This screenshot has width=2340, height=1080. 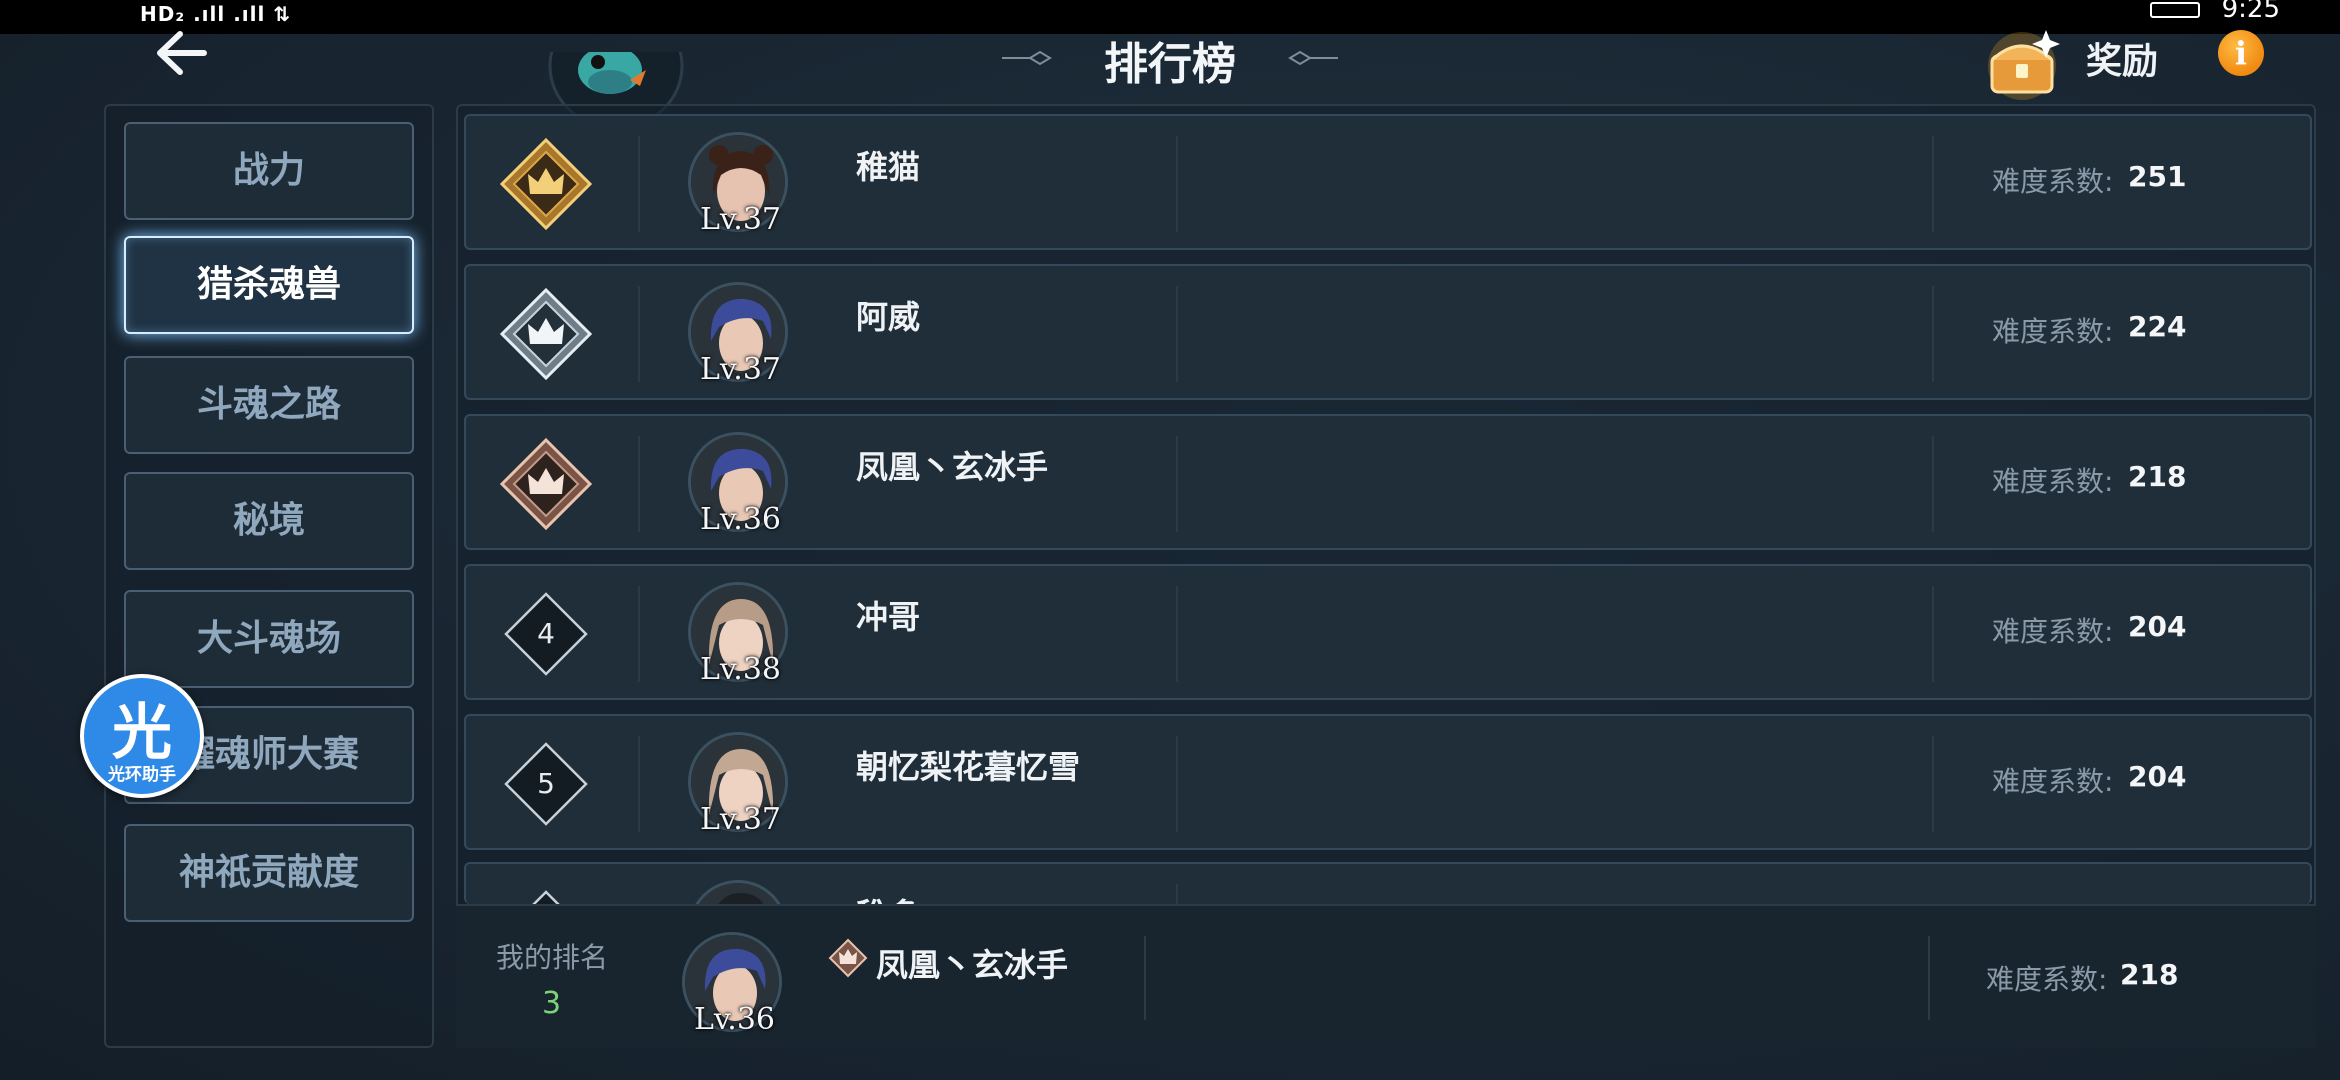 I want to click on player-name: 凤凰丶玄冰手, so click(x=952, y=467).